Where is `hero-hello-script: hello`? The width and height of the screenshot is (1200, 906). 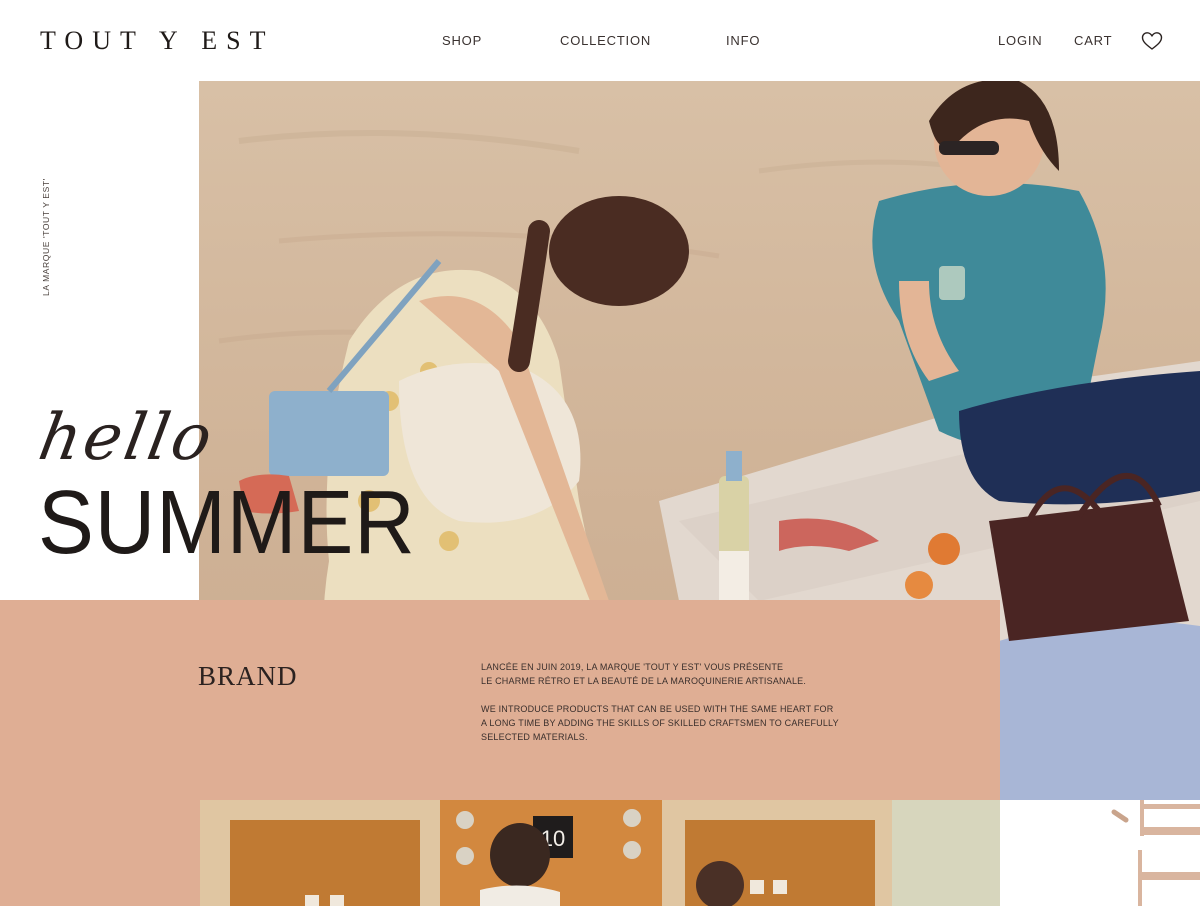
hero-hello-script: hello is located at coordinates (127, 438).